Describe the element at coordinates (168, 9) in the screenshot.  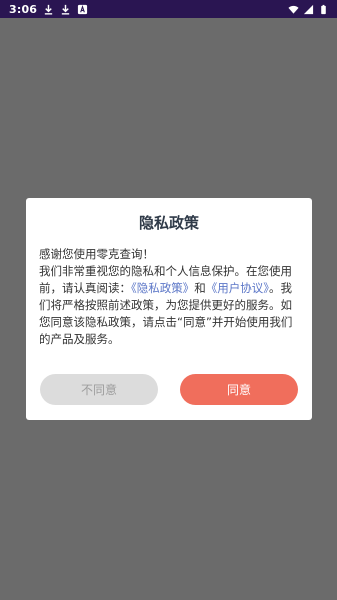
I see `status-bar: 3:06` at that location.